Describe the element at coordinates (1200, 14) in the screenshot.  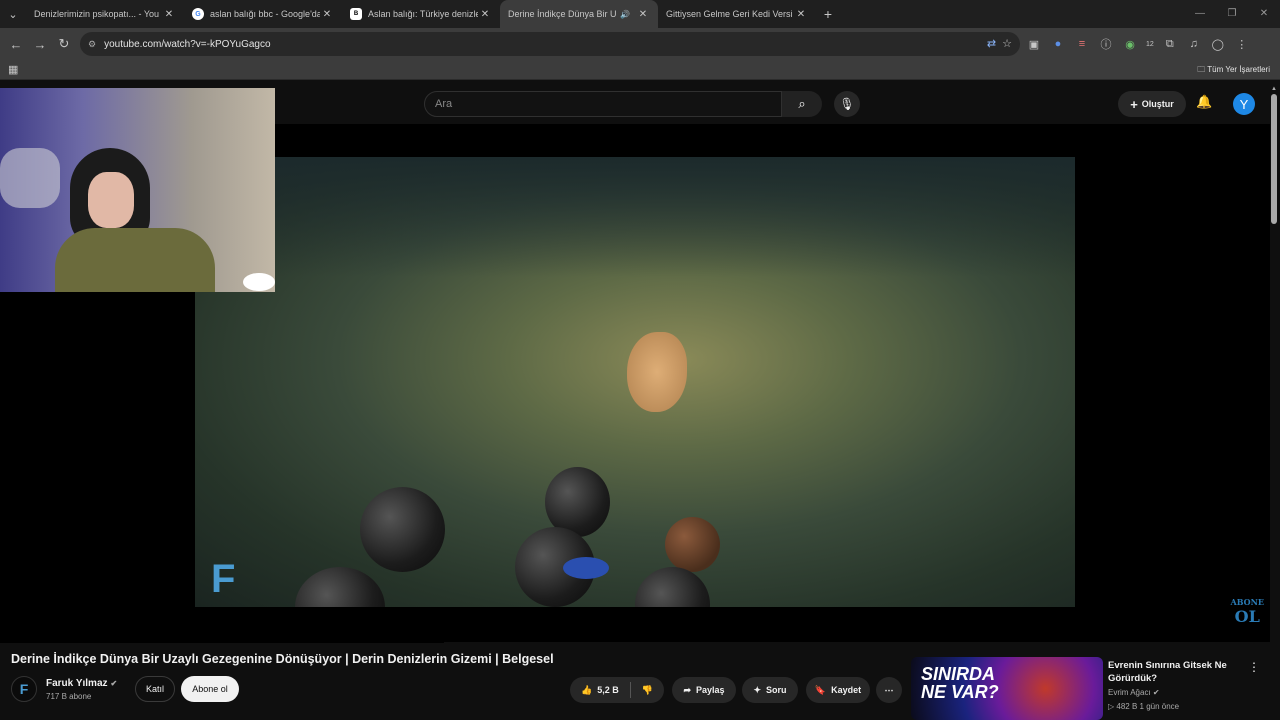
I see `minimize-icon: —` at that location.